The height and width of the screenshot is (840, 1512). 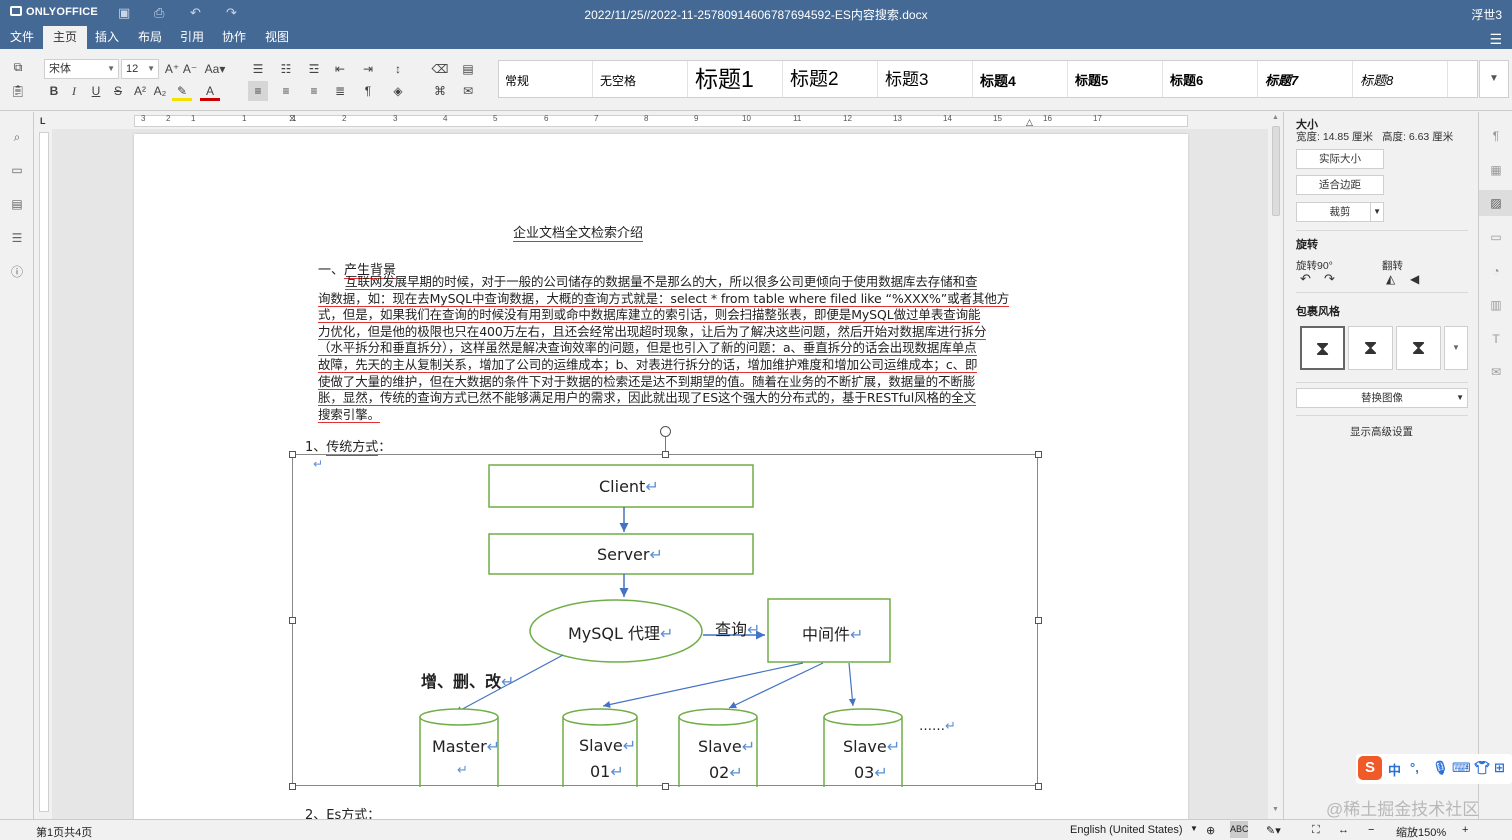 I want to click on font-color-icon: A, so click(x=210, y=91).